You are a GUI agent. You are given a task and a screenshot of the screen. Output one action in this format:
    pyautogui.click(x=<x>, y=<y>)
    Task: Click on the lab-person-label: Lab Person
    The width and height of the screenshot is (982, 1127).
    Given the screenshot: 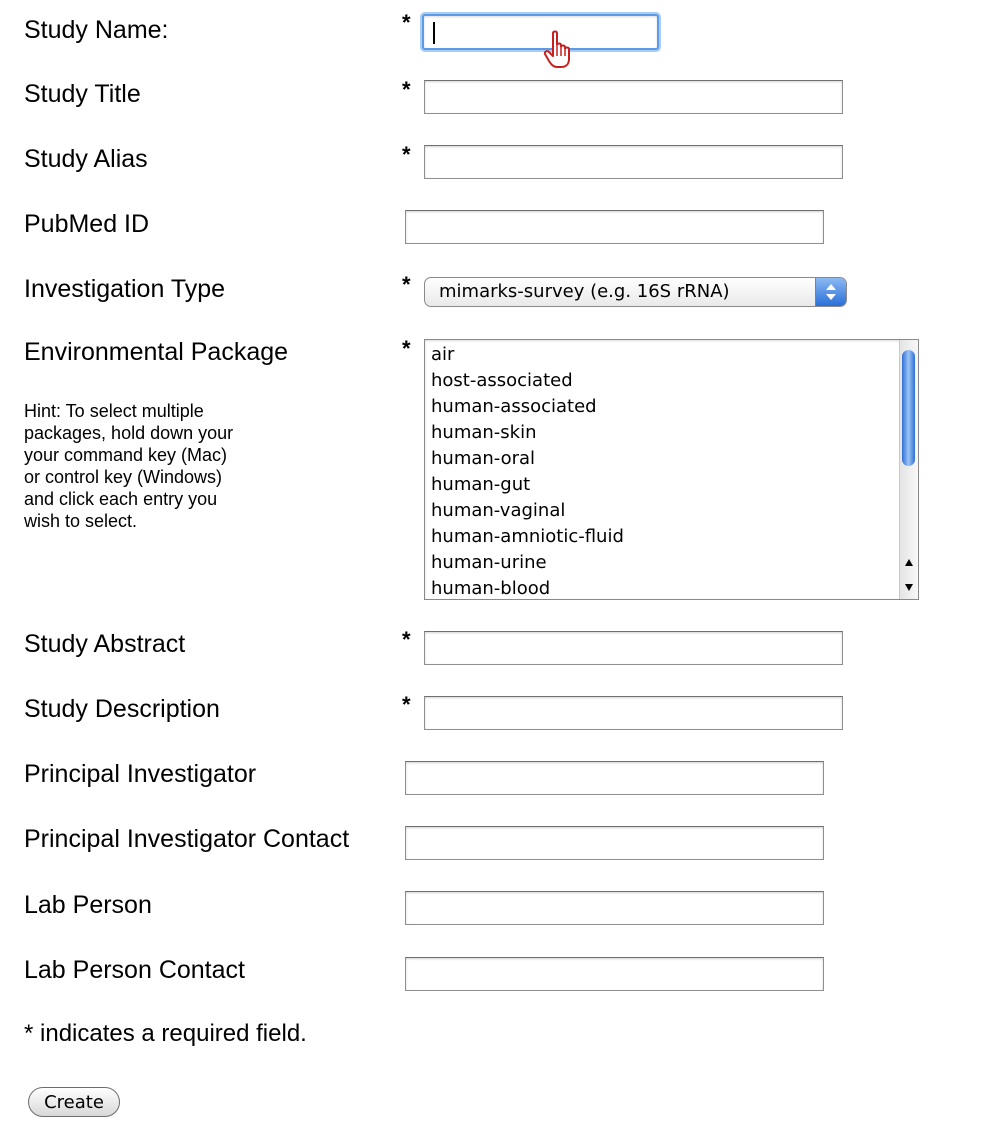 What is the action you would take?
    pyautogui.click(x=88, y=905)
    